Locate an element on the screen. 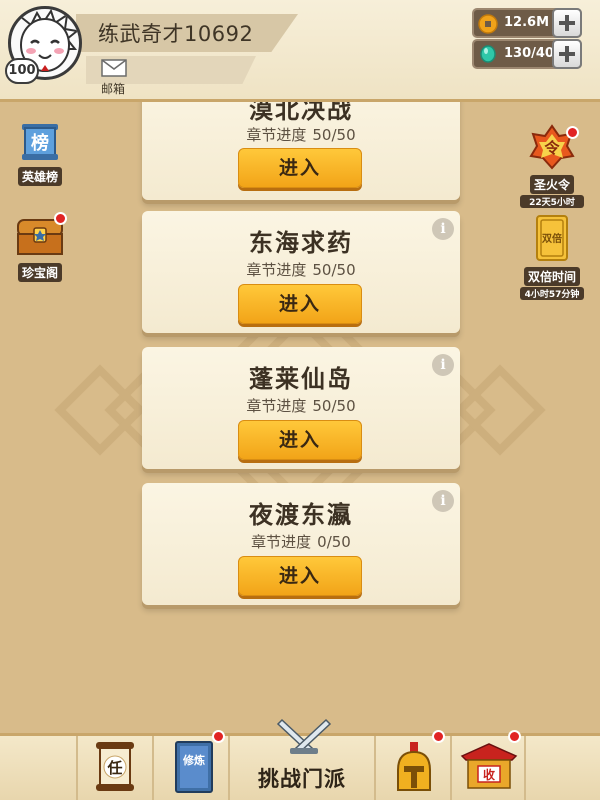 Image resolution: width=600 pixels, height=800 pixels. top-header: 练武奇才10692 100 邮箱 12.6M 130/40 is located at coordinates (300, 51).